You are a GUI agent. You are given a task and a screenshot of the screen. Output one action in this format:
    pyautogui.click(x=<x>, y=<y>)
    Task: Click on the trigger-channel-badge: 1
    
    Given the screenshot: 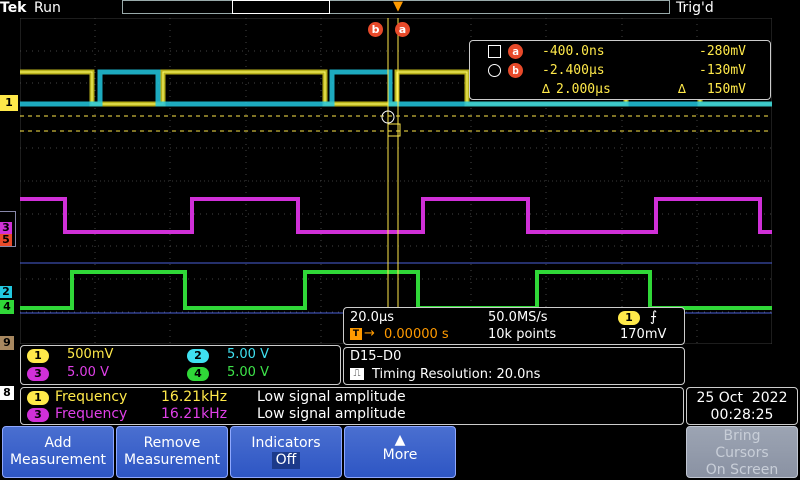 What is the action you would take?
    pyautogui.click(x=629, y=318)
    